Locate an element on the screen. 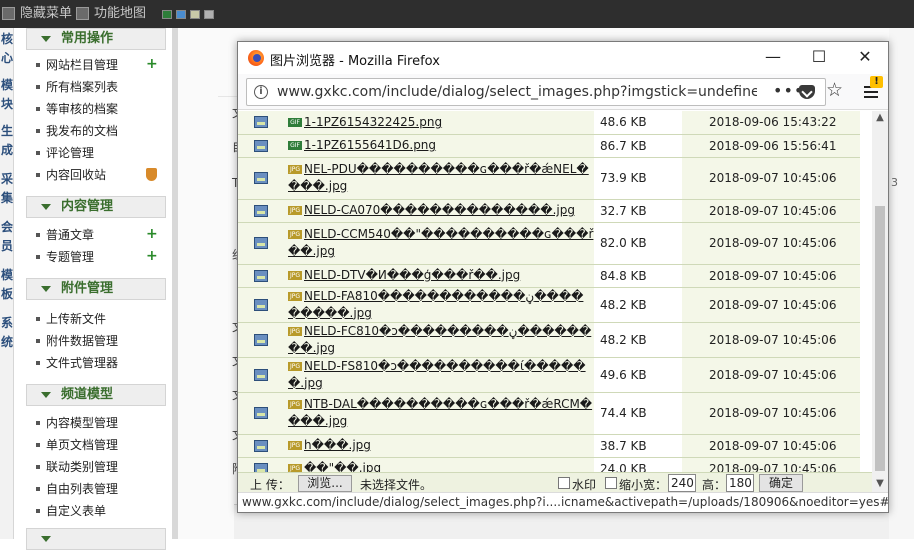 This screenshot has width=914, height=550. file-cell-name: JPG NELD-FC810�ɔ���������ڼ��������.jpg is located at coordinates (441, 340).